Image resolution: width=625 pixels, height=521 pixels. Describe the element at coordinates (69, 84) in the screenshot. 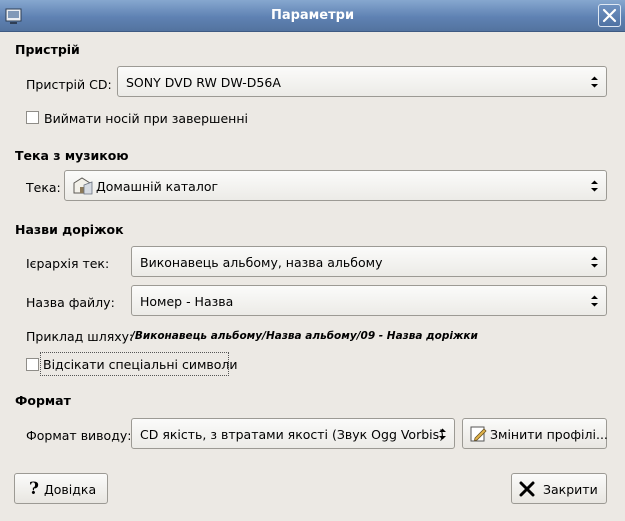

I see `cd-device-label: Пристрій CD:` at that location.